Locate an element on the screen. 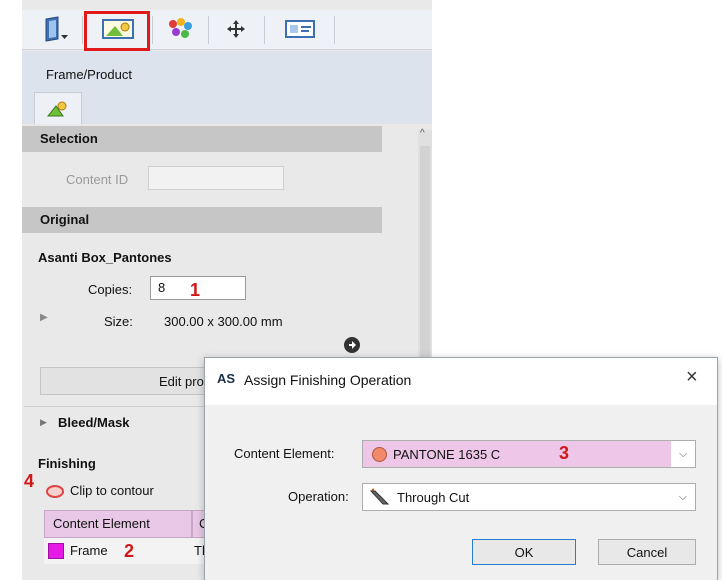 Image resolution: width=722 pixels, height=580 pixels. frame-product-small-icon is located at coordinates (56, 108).